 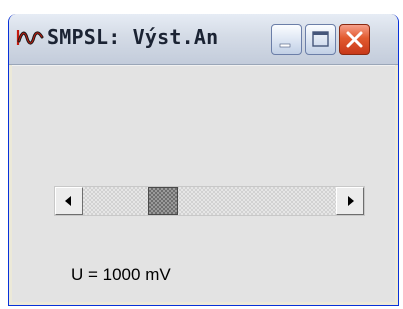 I want to click on waveform-app-icon, so click(x=30, y=37).